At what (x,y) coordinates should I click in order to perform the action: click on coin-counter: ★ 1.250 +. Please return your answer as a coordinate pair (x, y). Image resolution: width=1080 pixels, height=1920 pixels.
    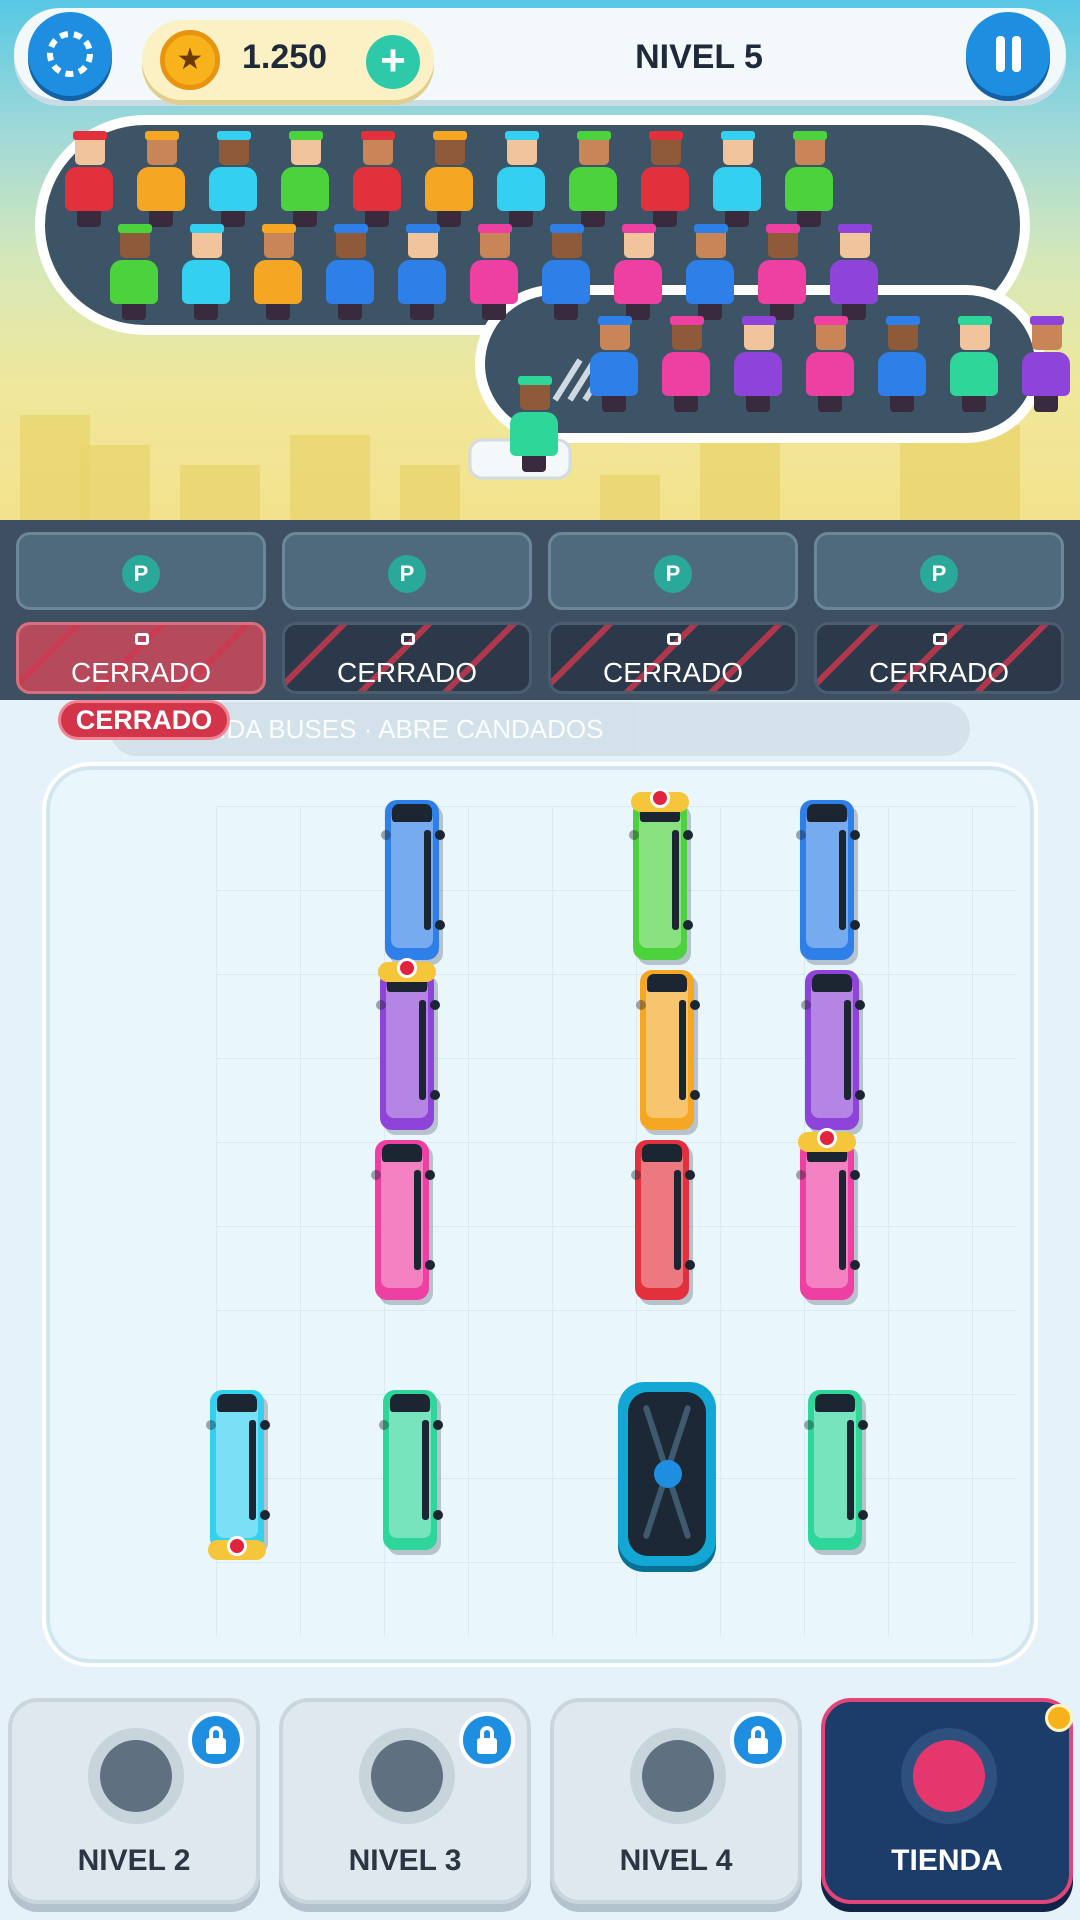
    Looking at the image, I should click on (288, 60).